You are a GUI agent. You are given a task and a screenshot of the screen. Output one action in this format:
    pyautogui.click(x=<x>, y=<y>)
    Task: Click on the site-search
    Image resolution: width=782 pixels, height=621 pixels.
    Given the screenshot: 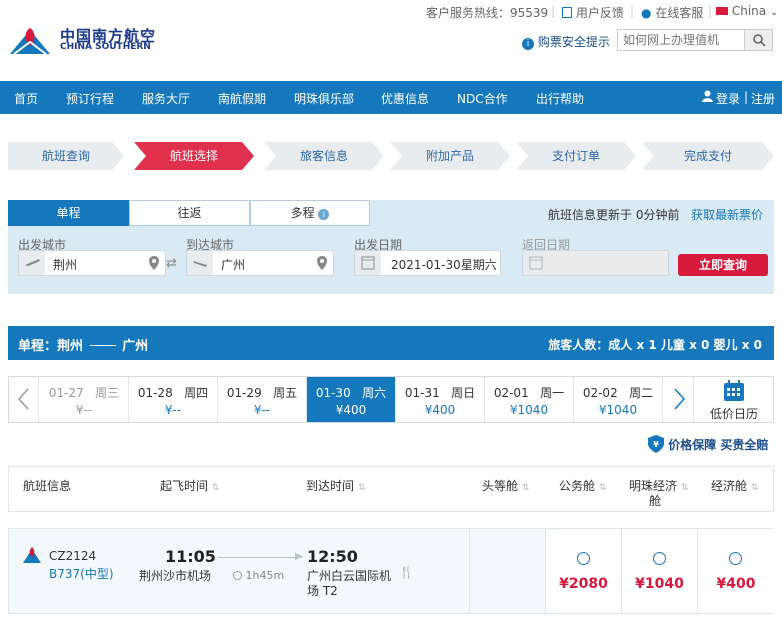 What is the action you would take?
    pyautogui.click(x=695, y=40)
    